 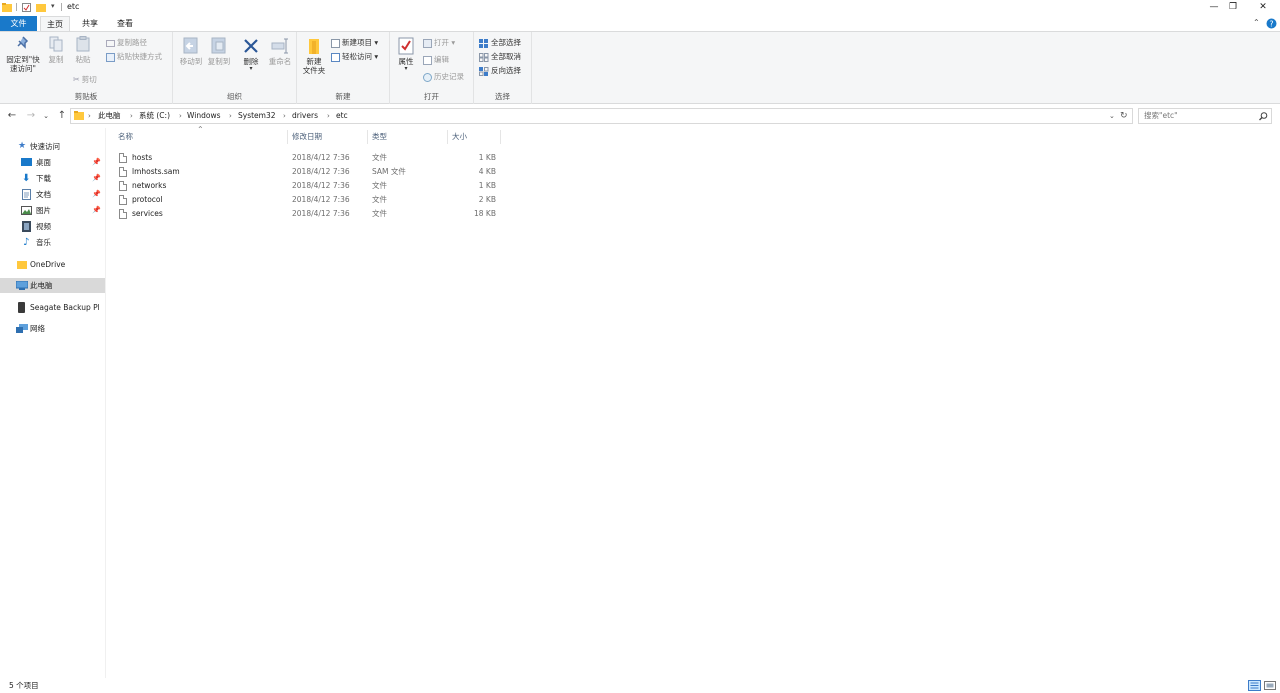 What do you see at coordinates (500, 43) in the screenshot?
I see `select-all-button: 全部选择` at bounding box center [500, 43].